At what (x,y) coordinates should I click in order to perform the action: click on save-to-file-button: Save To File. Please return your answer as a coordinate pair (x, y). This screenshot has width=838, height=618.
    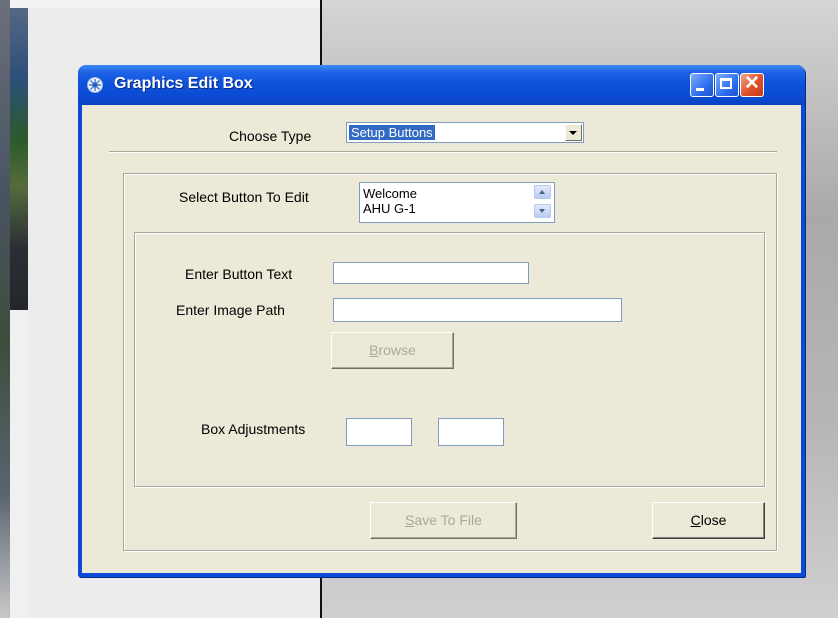
    Looking at the image, I should click on (443, 520).